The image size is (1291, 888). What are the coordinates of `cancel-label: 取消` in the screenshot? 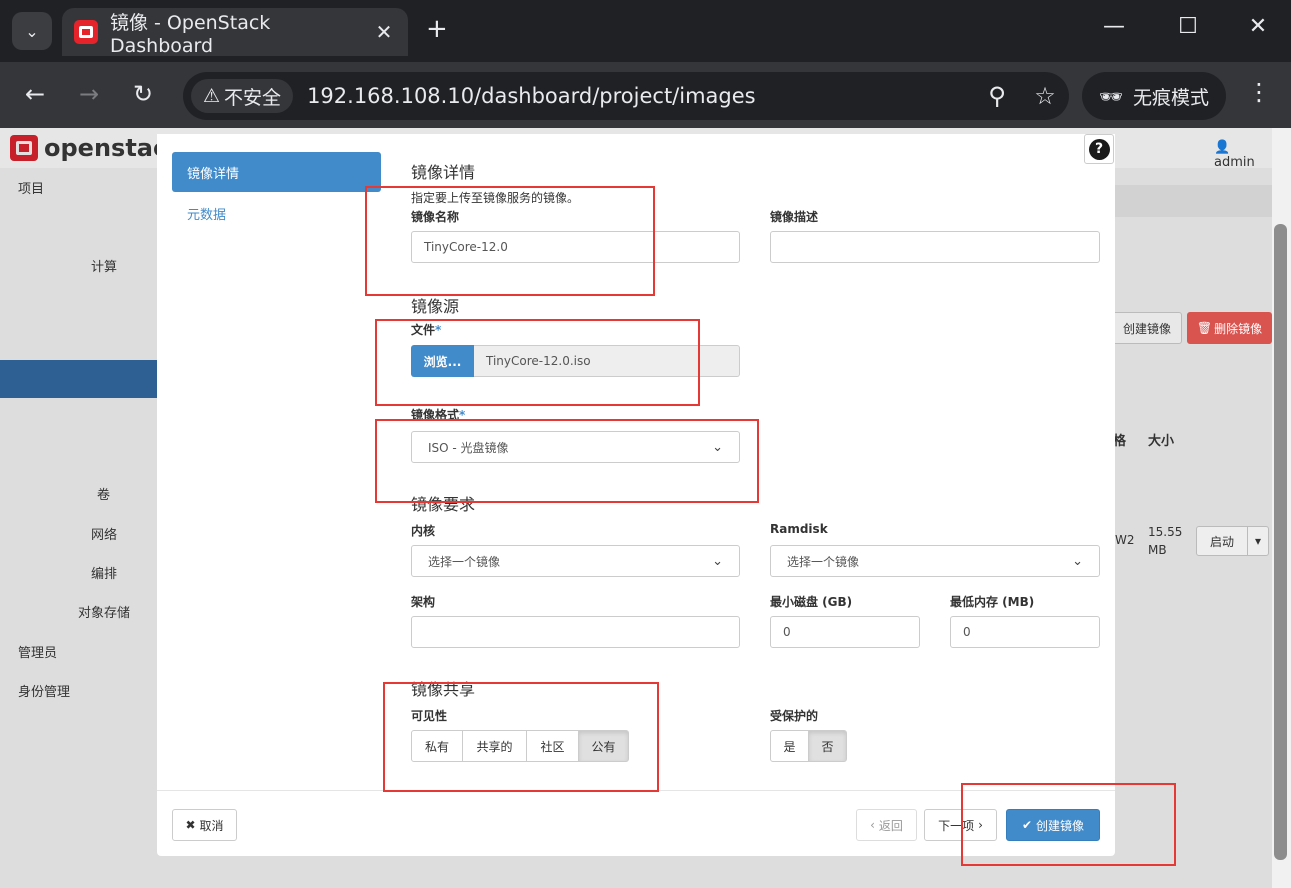 It's located at (211, 825).